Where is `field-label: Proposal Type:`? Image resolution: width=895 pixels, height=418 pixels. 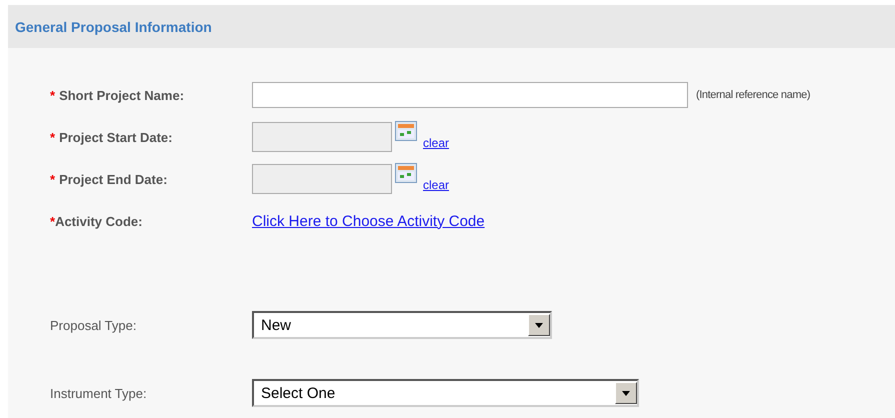
field-label: Proposal Type: is located at coordinates (93, 325).